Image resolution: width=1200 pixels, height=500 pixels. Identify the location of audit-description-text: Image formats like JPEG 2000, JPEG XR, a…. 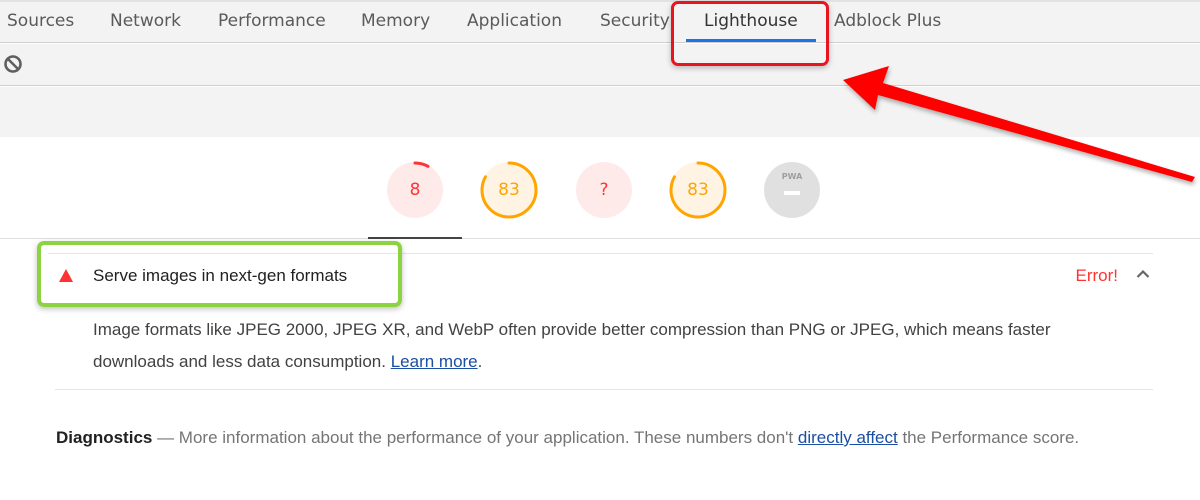
(572, 345).